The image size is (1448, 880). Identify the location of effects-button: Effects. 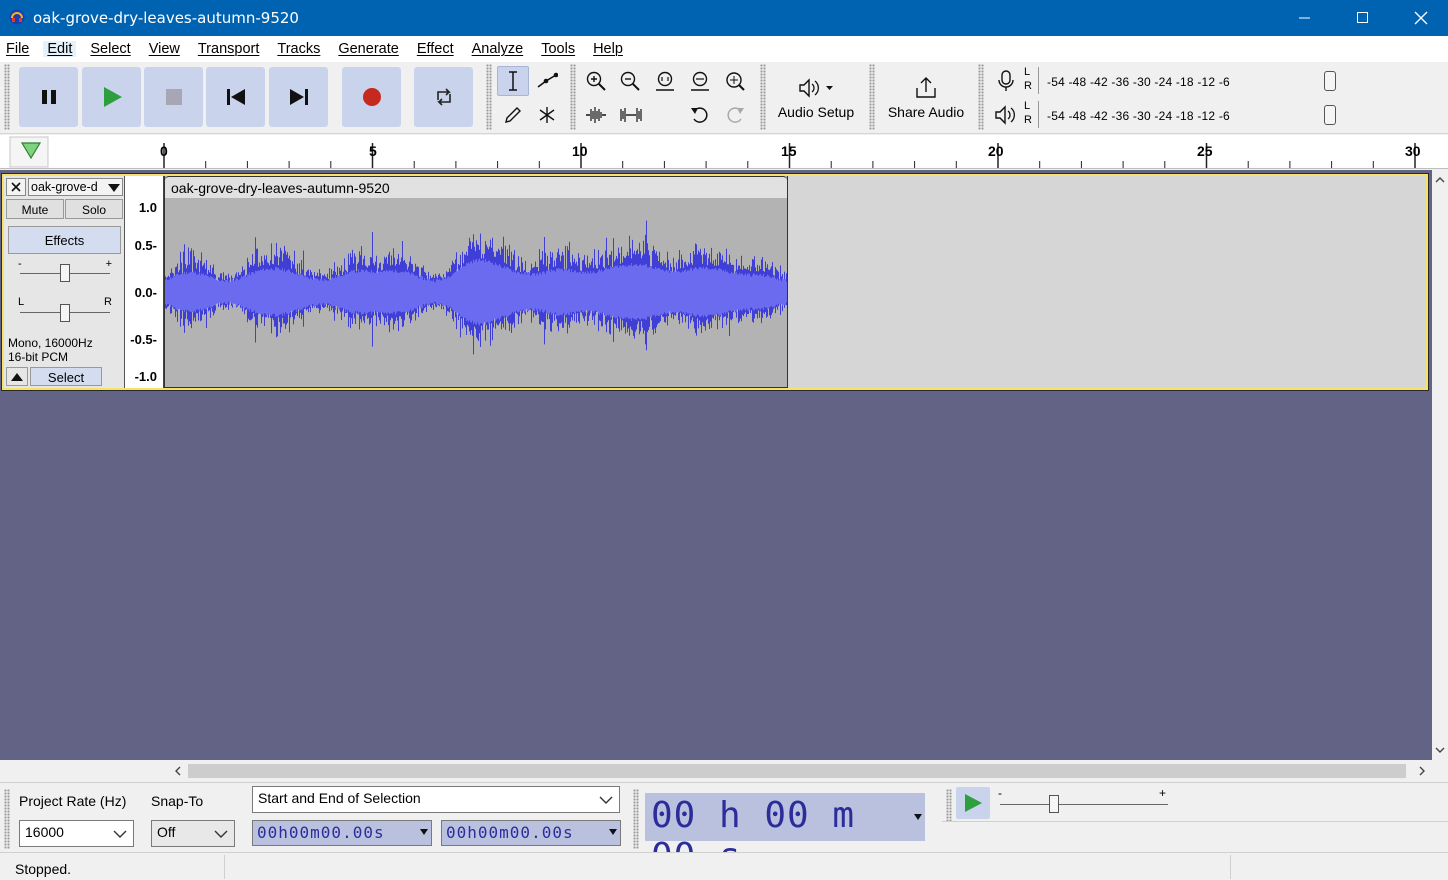
(64, 240).